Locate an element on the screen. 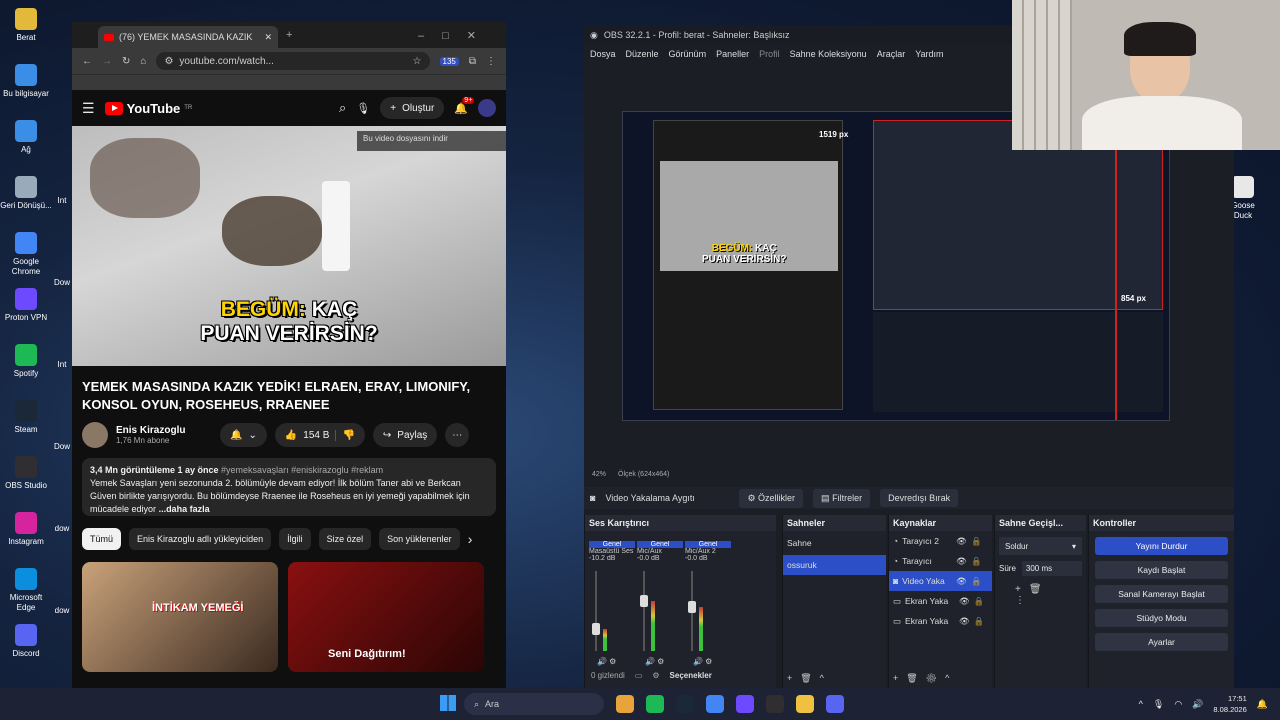 The height and width of the screenshot is (720, 1280). mixer-layout-icon: ▭ is located at coordinates (639, 675).